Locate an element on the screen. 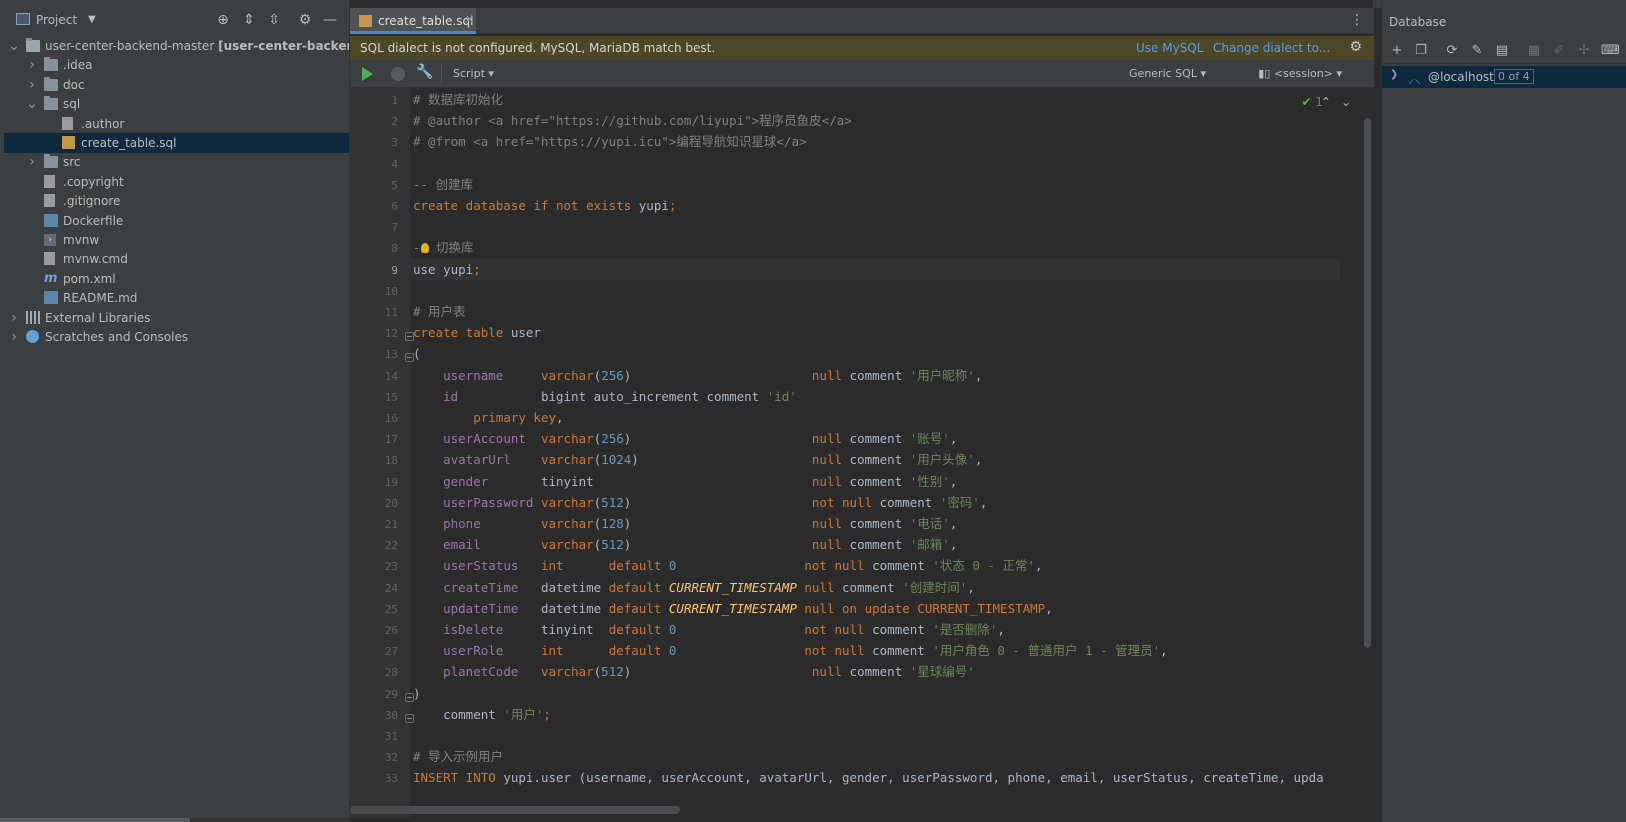 This screenshot has height=822, width=1626. line-number: 21 is located at coordinates (374, 524).